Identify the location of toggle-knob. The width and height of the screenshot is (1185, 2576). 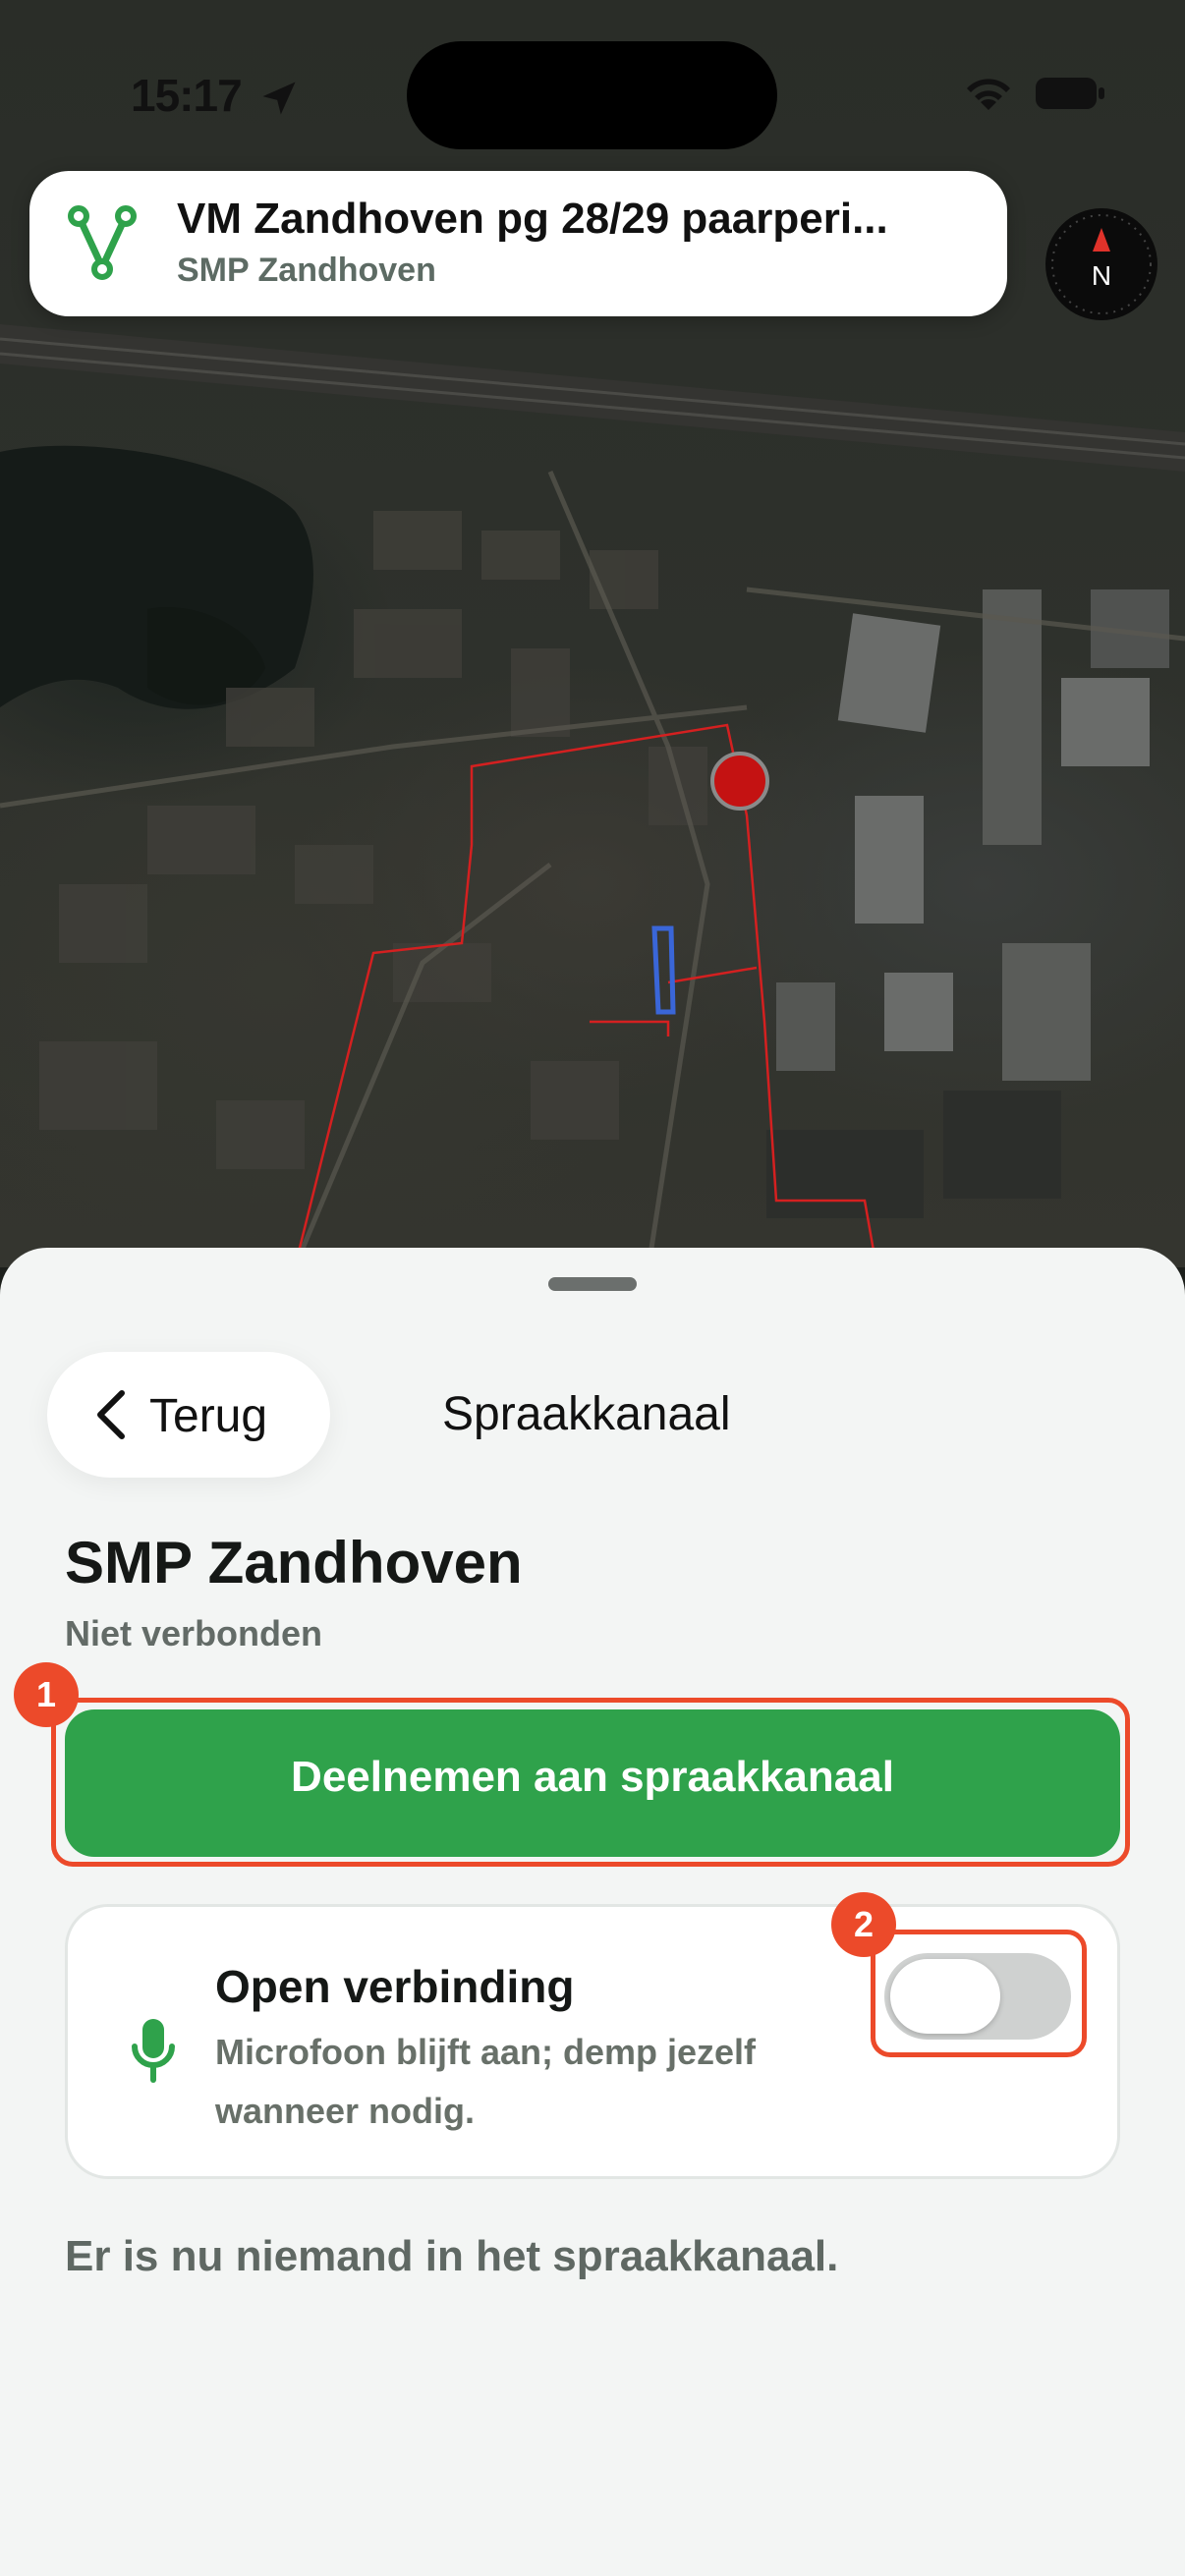
(945, 1996).